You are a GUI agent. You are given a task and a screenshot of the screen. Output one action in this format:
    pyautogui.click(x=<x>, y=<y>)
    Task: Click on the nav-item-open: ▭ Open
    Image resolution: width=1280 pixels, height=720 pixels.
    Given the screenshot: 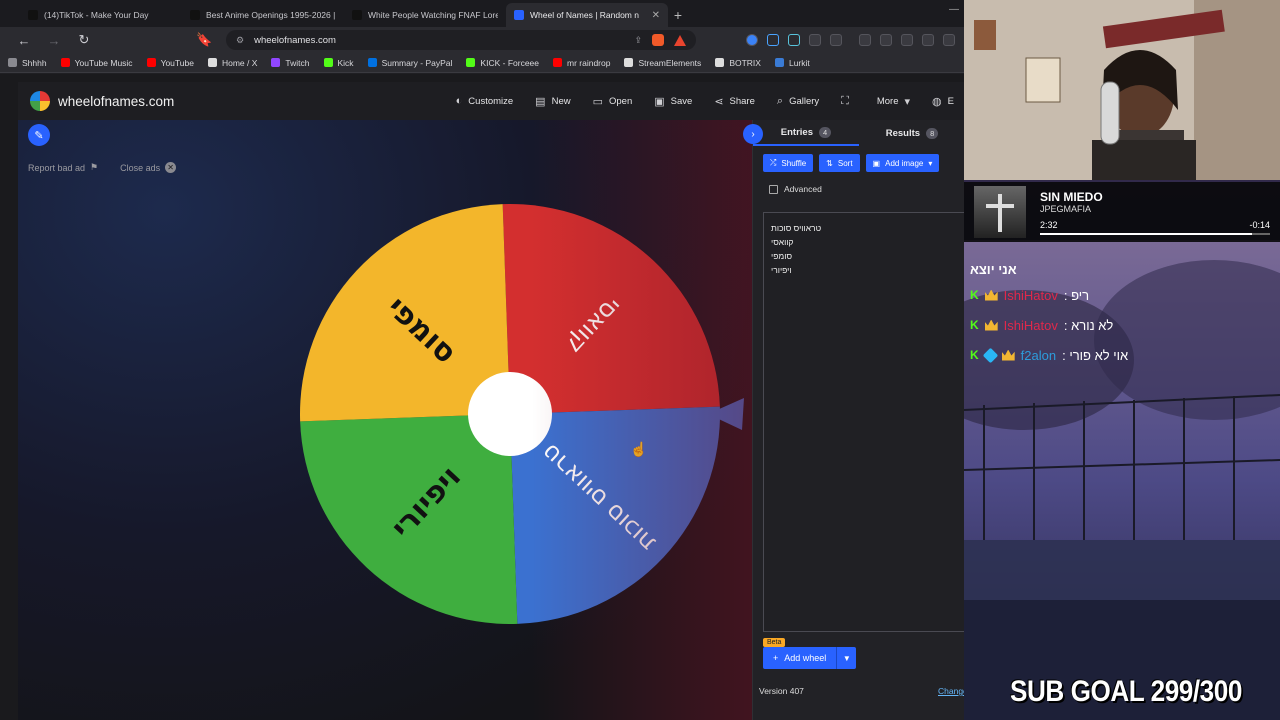 What is the action you would take?
    pyautogui.click(x=613, y=101)
    